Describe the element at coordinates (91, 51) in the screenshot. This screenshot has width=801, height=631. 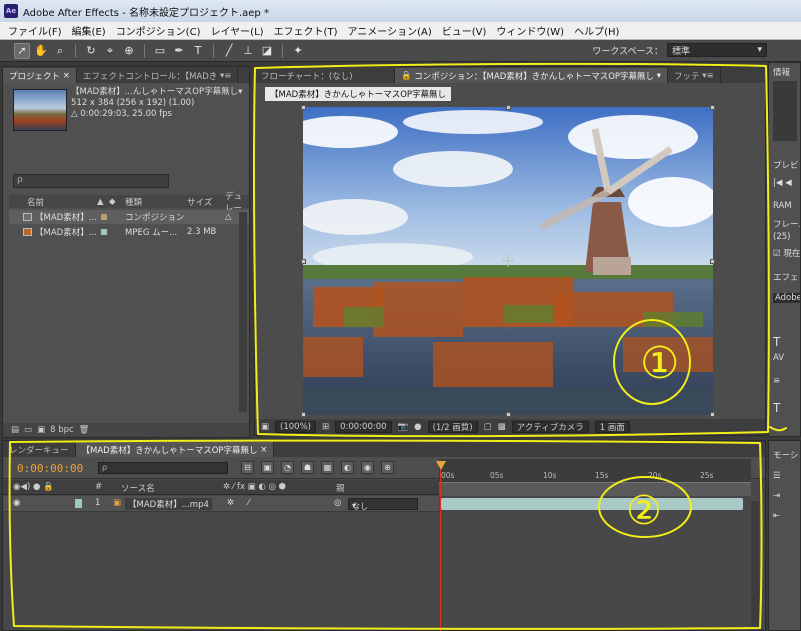
I see `rotate-tool-icon: ↻` at that location.